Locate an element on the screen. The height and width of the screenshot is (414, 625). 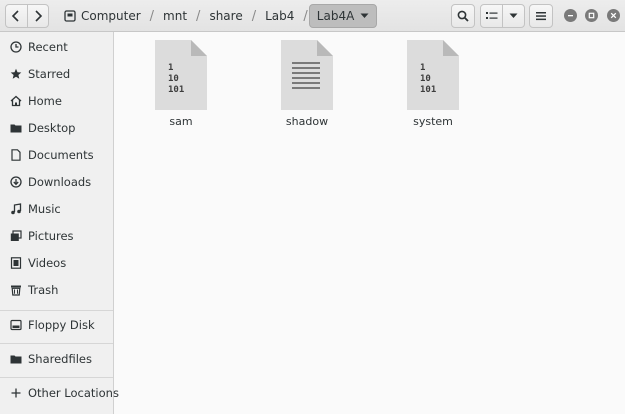
sidebar-item-home: Home is located at coordinates (56, 101).